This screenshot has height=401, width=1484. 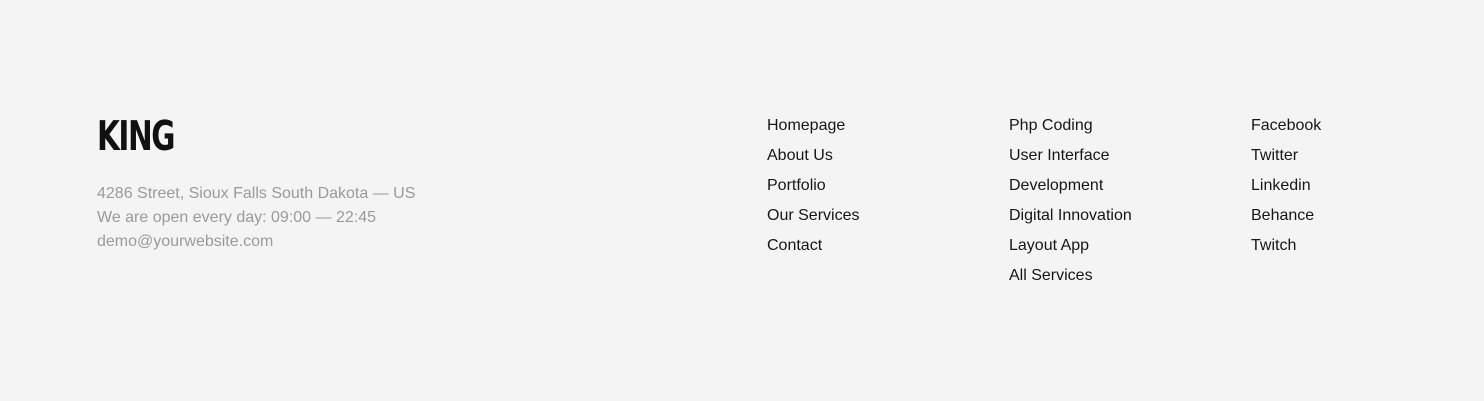 I want to click on footer-link-item-twitch: Twitch, so click(x=1286, y=248).